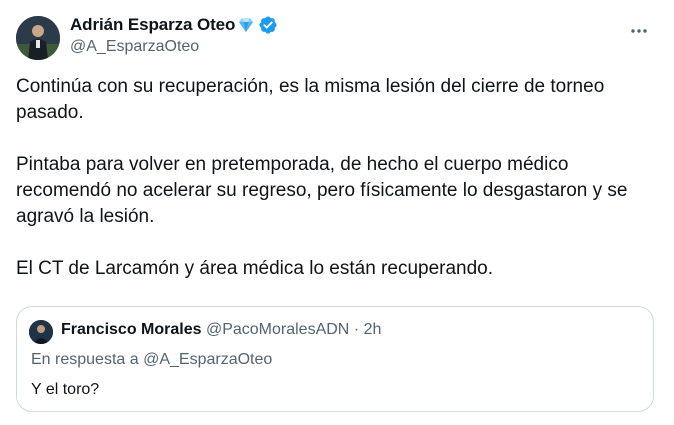 The image size is (674, 425). Describe the element at coordinates (87, 359) in the screenshot. I see `reply-prefix: En respuesta a` at that location.